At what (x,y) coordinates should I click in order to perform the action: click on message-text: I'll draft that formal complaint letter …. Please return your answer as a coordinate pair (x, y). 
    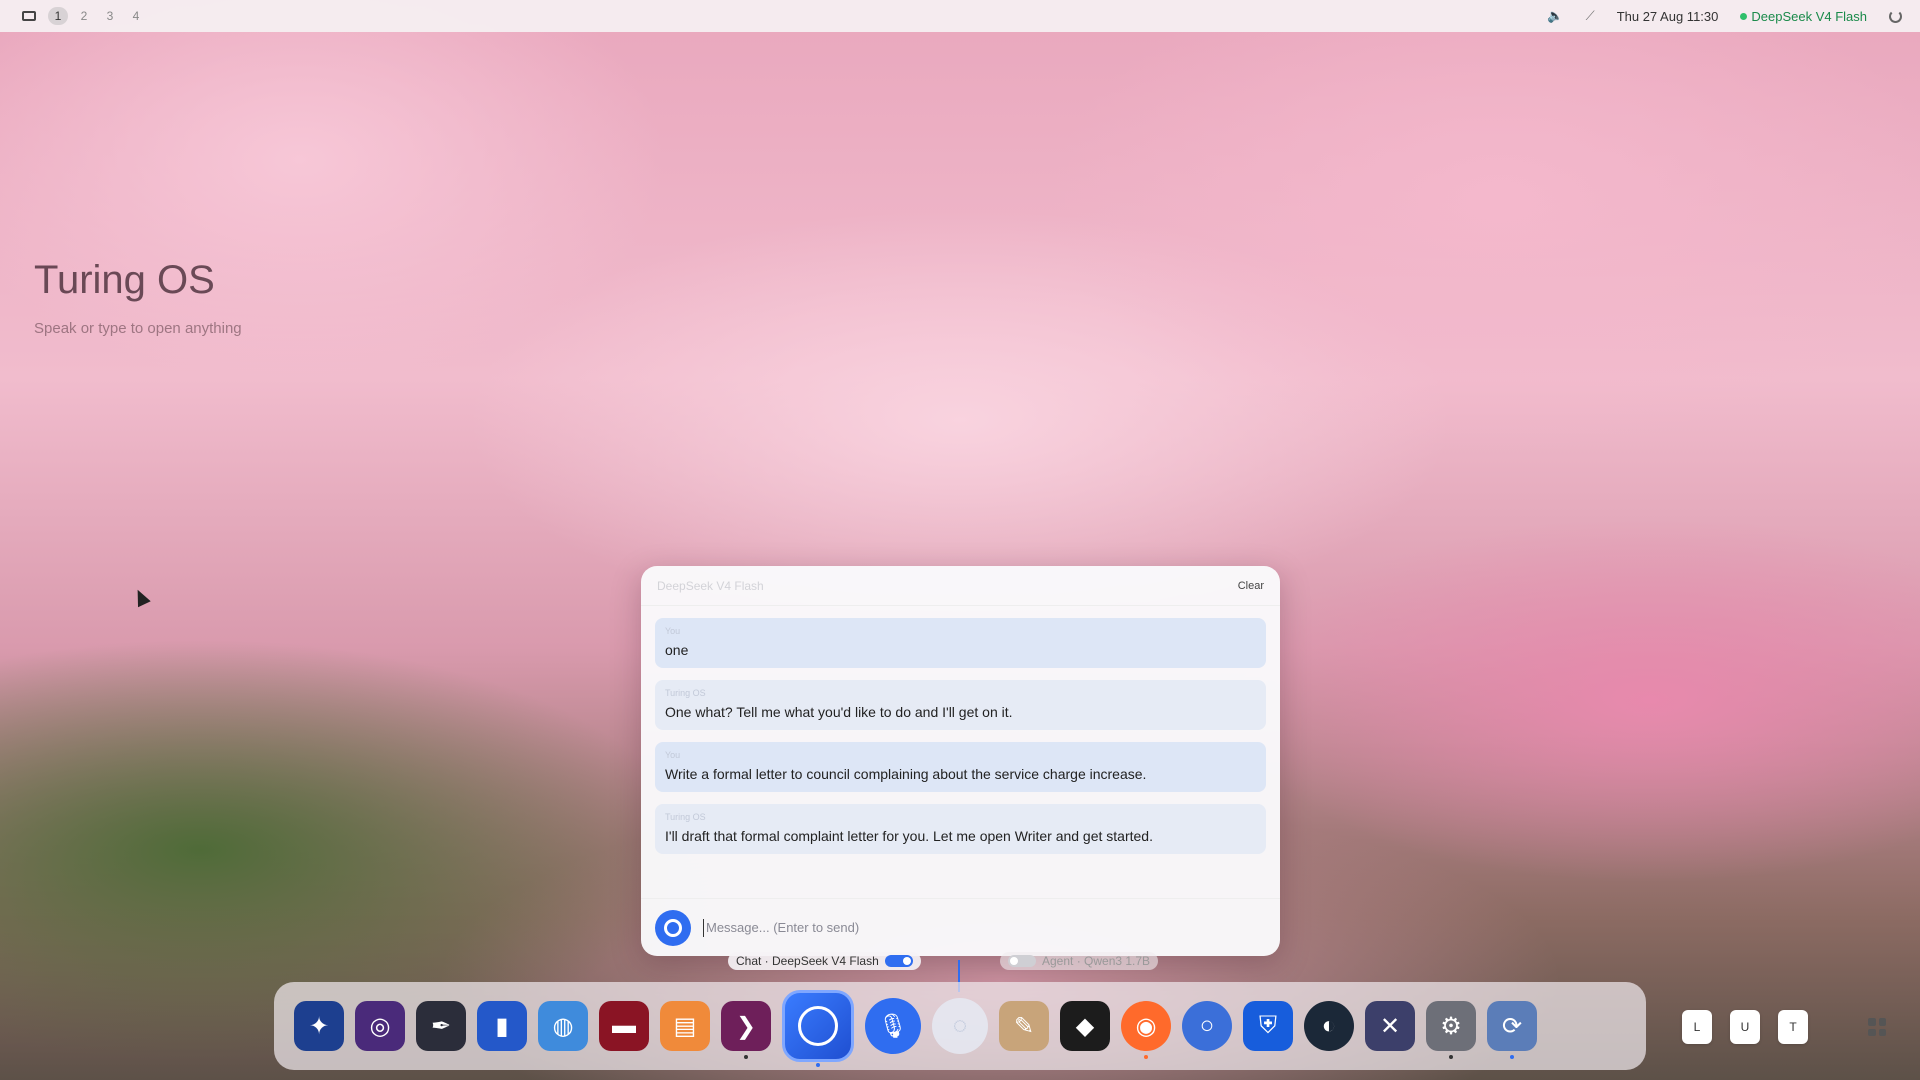
    Looking at the image, I should click on (909, 836).